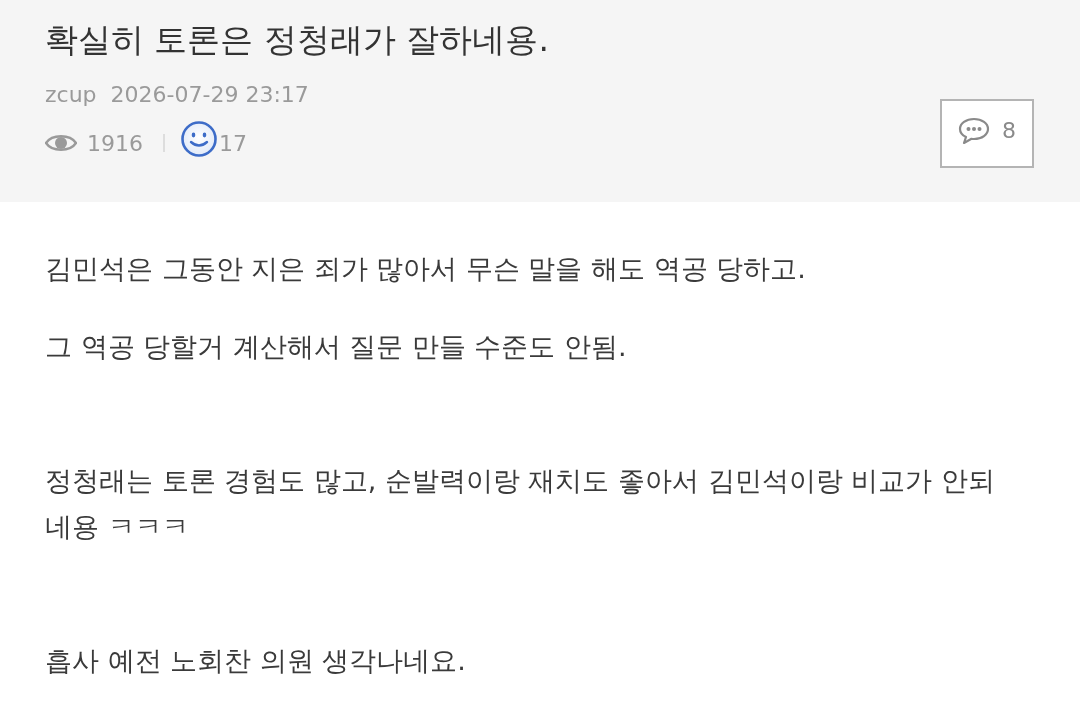 The height and width of the screenshot is (701, 1080). Describe the element at coordinates (426, 269) in the screenshot. I see `body-paragraph: 김민석은 그동안 지은 죄가 많아서 무슨 말을 해도 역공 당하고.` at that location.